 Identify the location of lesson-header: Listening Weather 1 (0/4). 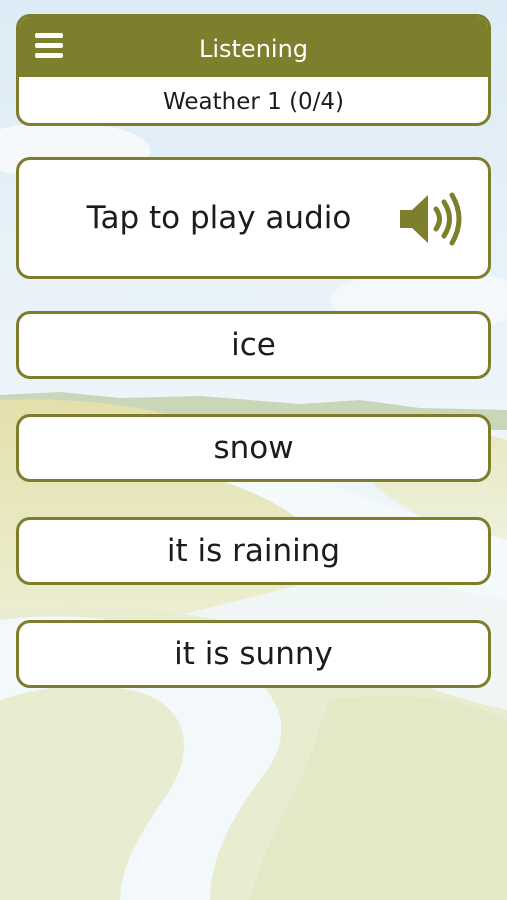
(253, 70).